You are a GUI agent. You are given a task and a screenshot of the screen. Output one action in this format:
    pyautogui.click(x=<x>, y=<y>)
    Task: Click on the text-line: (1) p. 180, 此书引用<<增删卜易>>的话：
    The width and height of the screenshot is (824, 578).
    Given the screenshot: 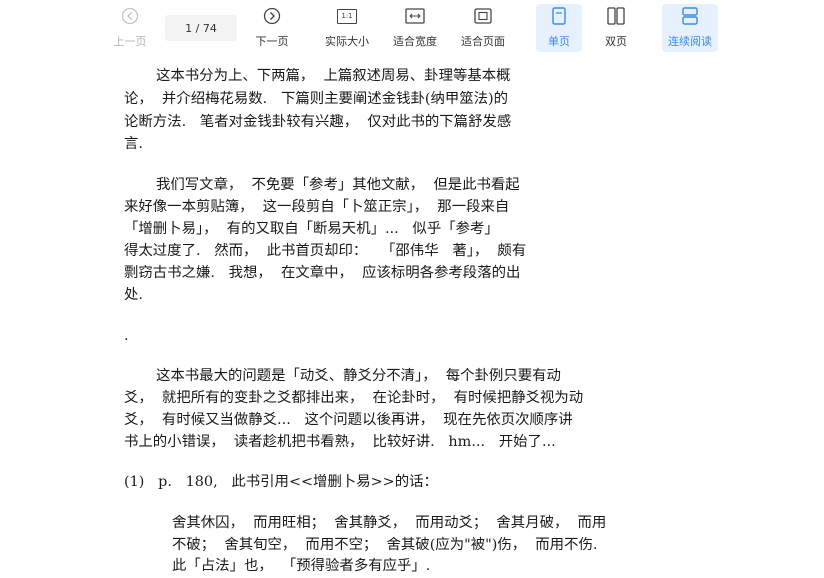 What is the action you would take?
    pyautogui.click(x=281, y=482)
    